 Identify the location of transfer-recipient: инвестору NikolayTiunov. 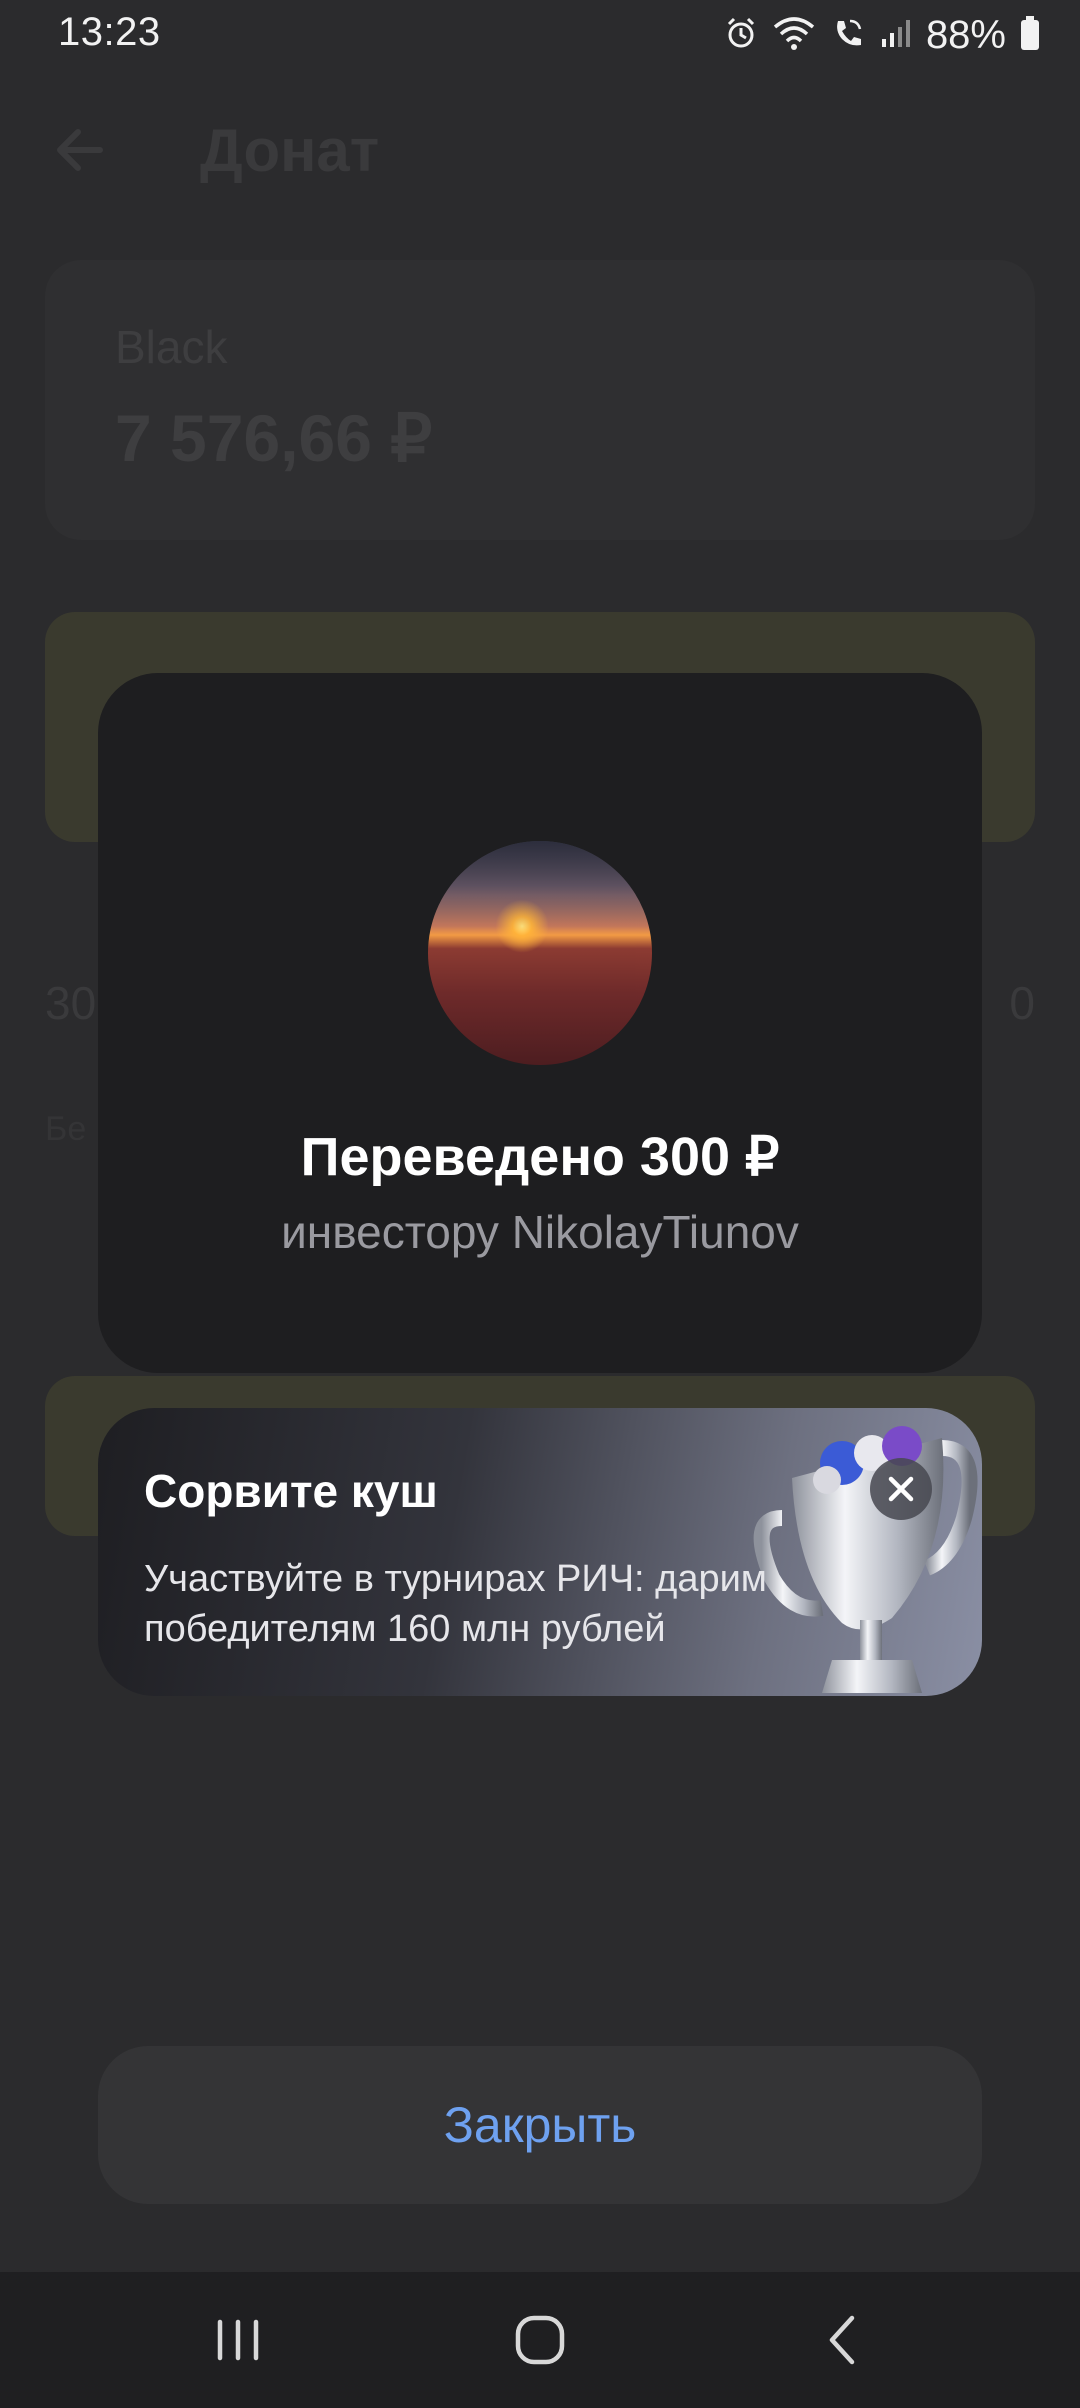
(540, 1232).